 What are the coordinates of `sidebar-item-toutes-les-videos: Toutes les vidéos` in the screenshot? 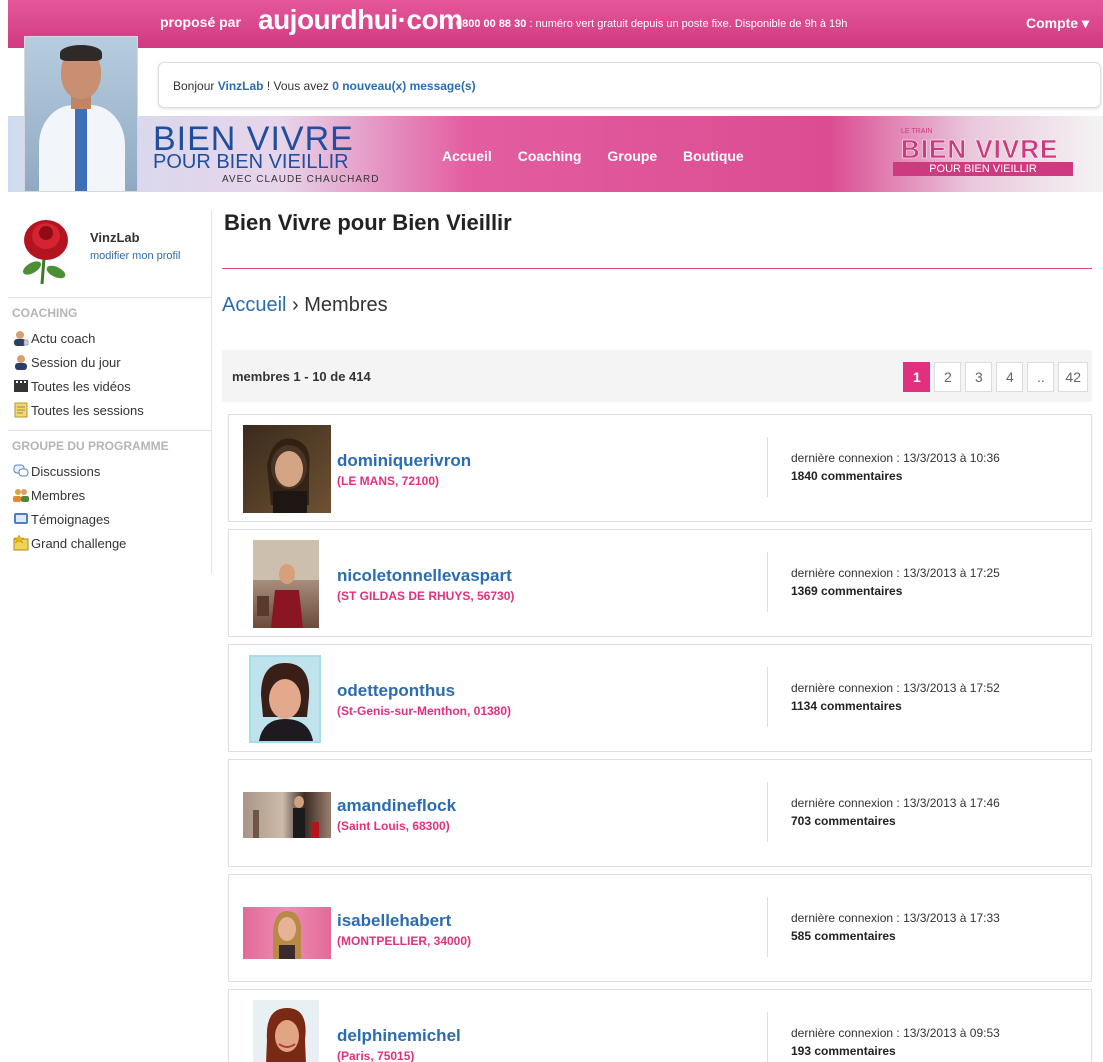 It's located at (111, 386).